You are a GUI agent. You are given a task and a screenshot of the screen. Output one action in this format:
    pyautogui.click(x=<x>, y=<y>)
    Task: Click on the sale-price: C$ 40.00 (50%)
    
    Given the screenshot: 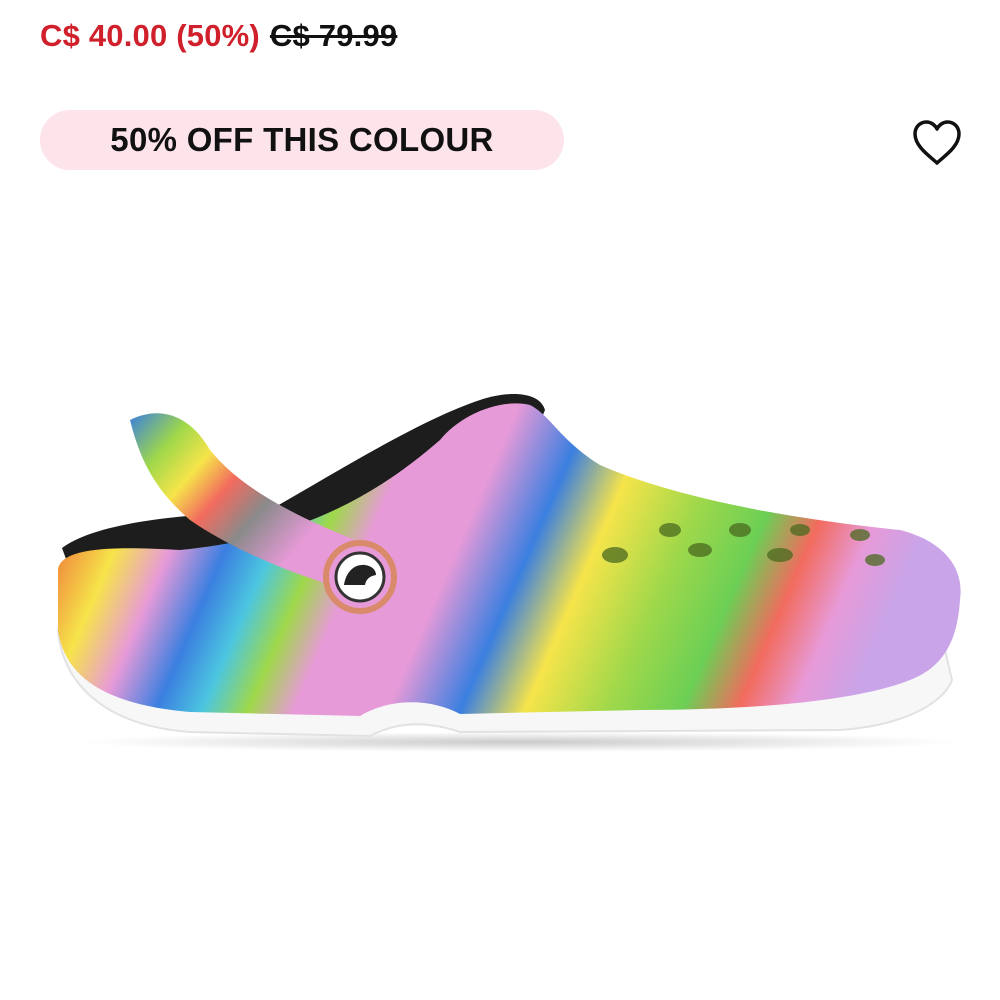 What is the action you would take?
    pyautogui.click(x=150, y=35)
    